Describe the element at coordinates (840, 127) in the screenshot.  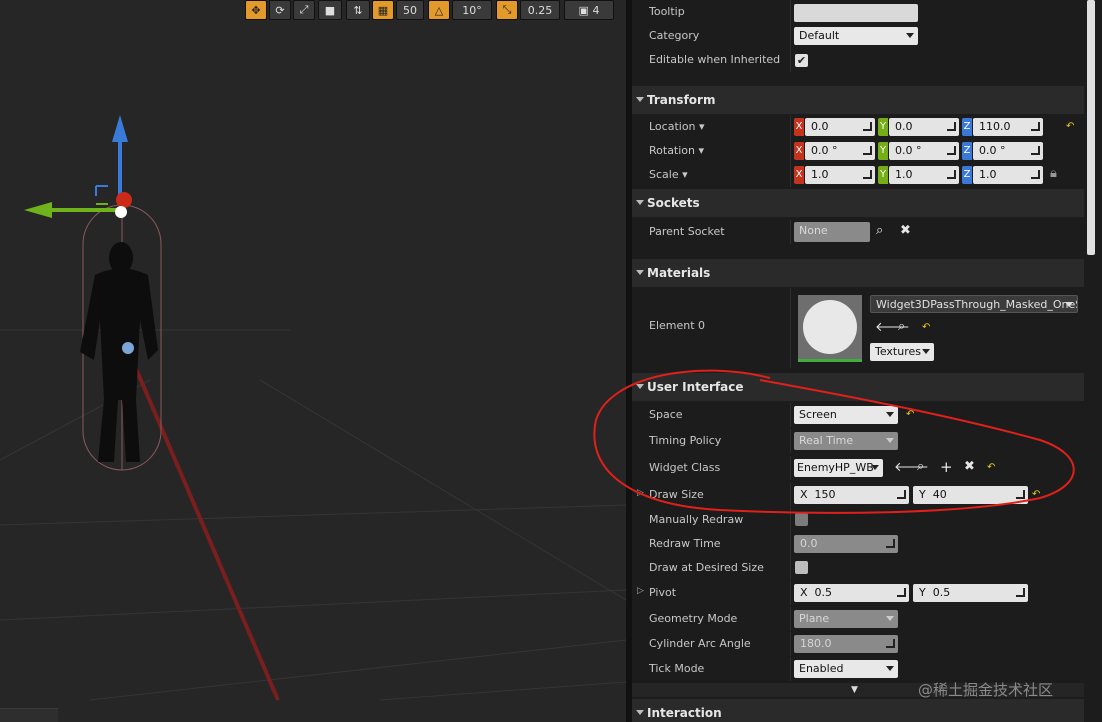
I see `location-x-input: 0.0` at that location.